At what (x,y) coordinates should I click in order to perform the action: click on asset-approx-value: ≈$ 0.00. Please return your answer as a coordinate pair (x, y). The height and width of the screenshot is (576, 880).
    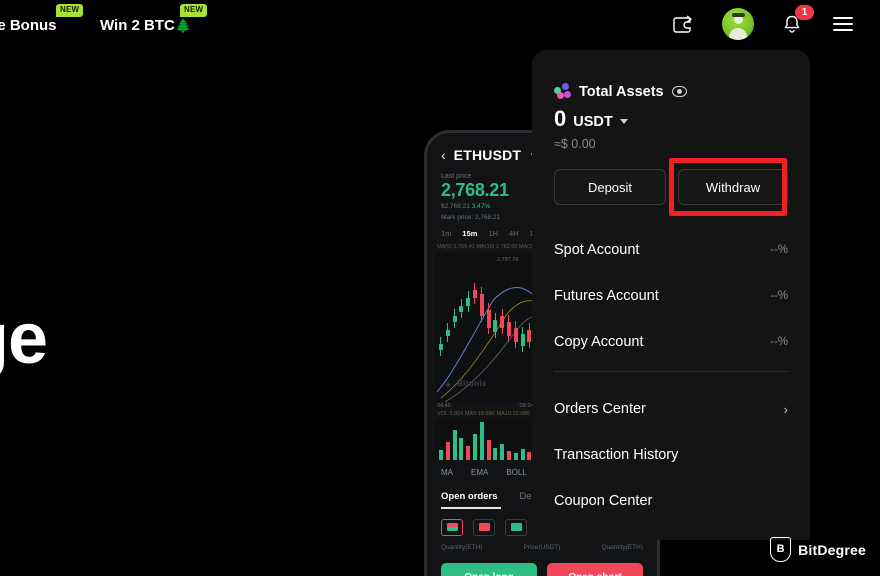
    Looking at the image, I should click on (575, 144).